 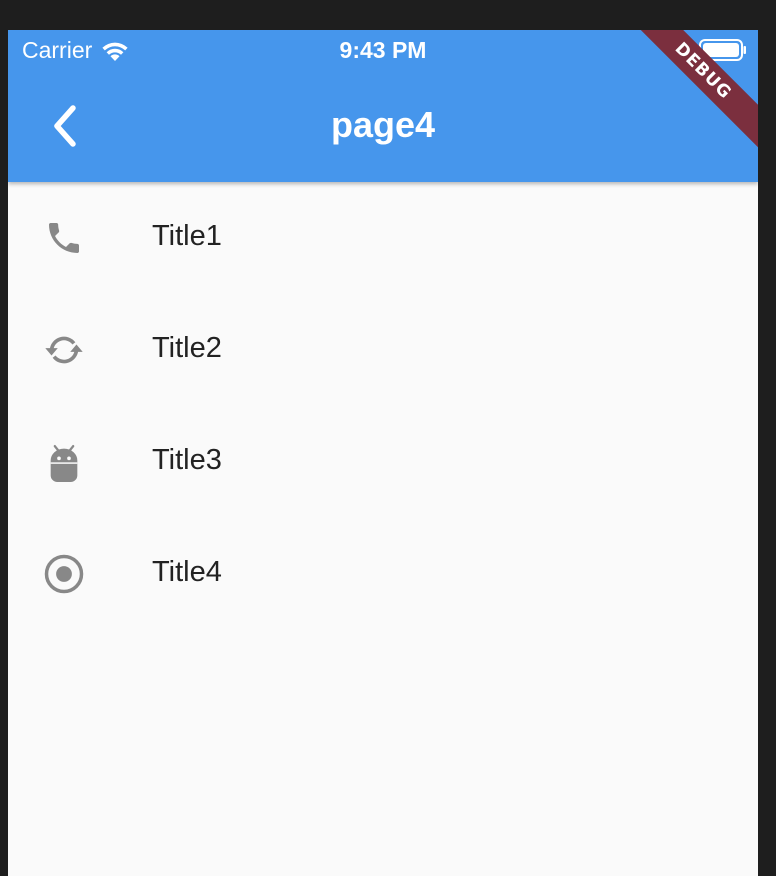 I want to click on status-time: 9:43 PM, so click(x=383, y=50).